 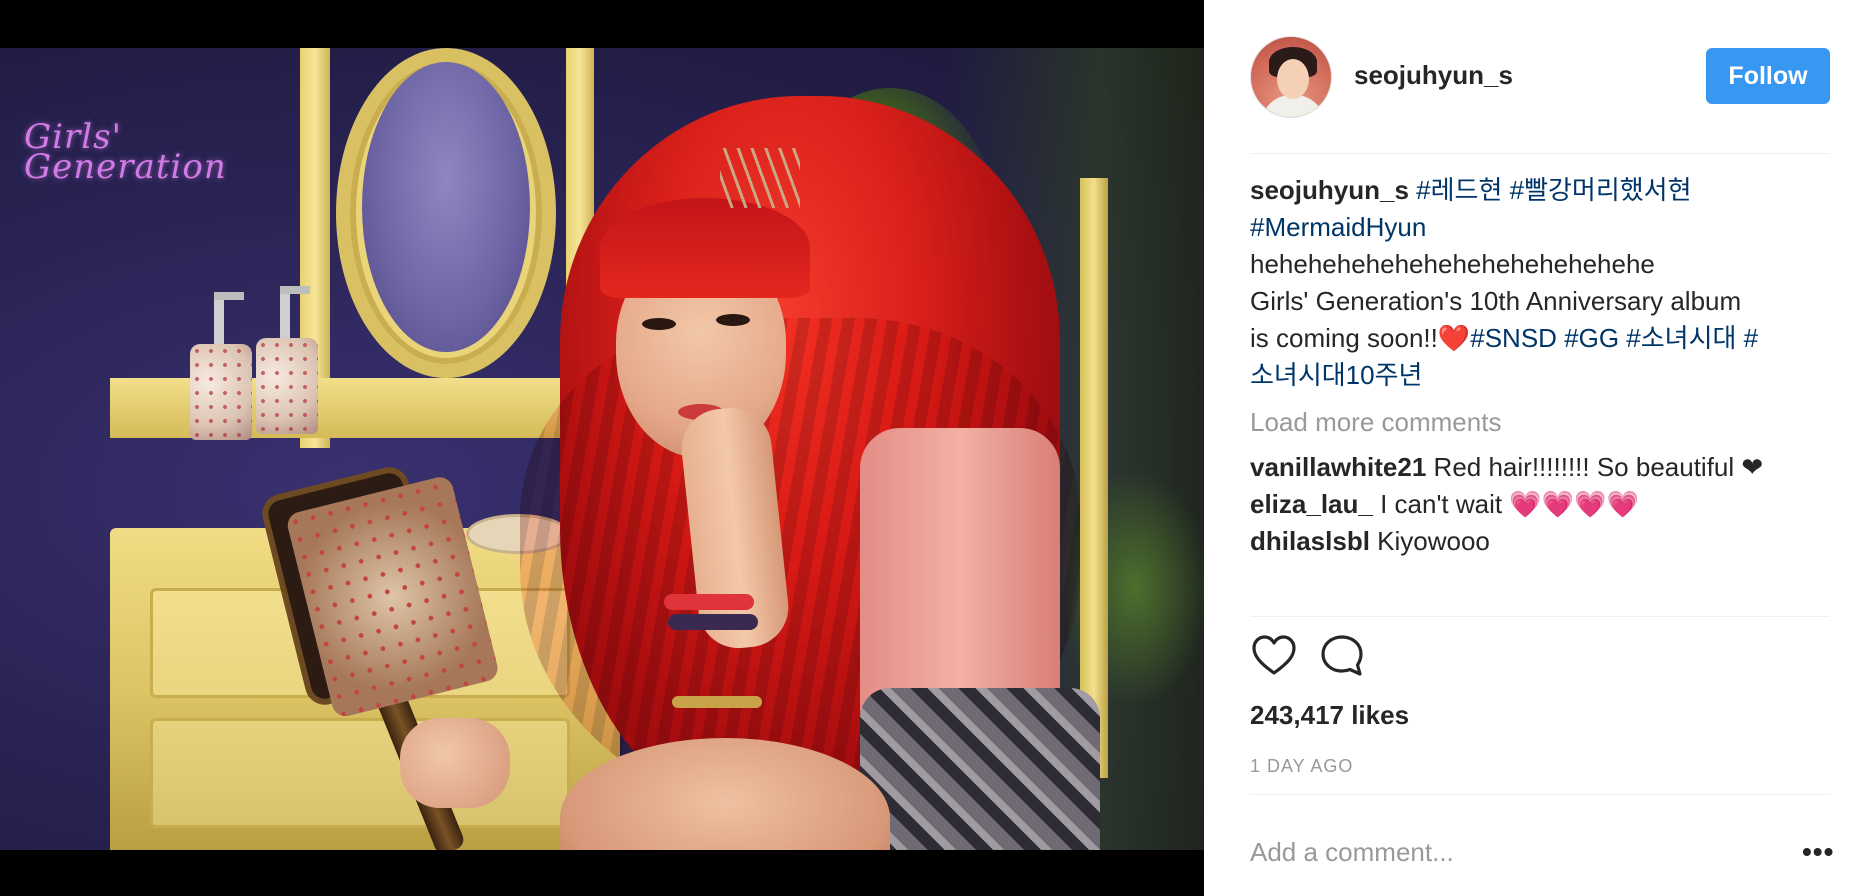 I want to click on header-username-link: seojuhyun_s, so click(x=1433, y=75).